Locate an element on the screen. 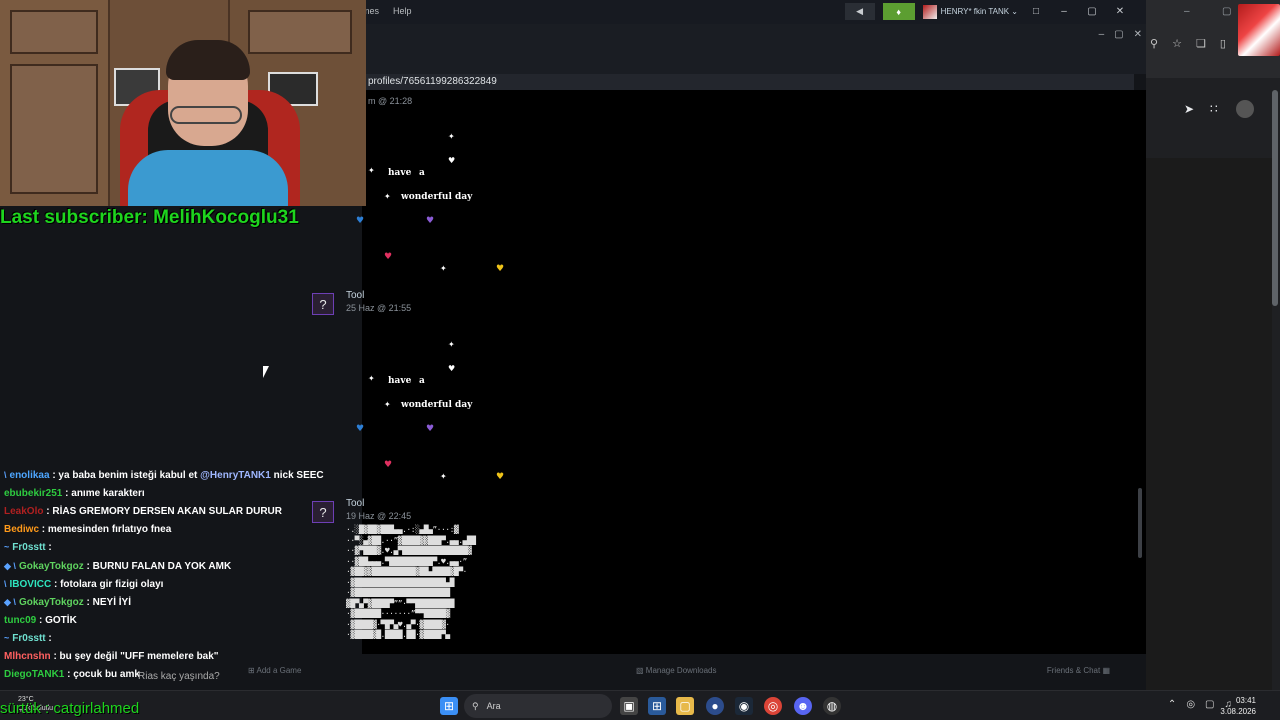 The image size is (1280, 720). app-icon: ● is located at coordinates (715, 706).